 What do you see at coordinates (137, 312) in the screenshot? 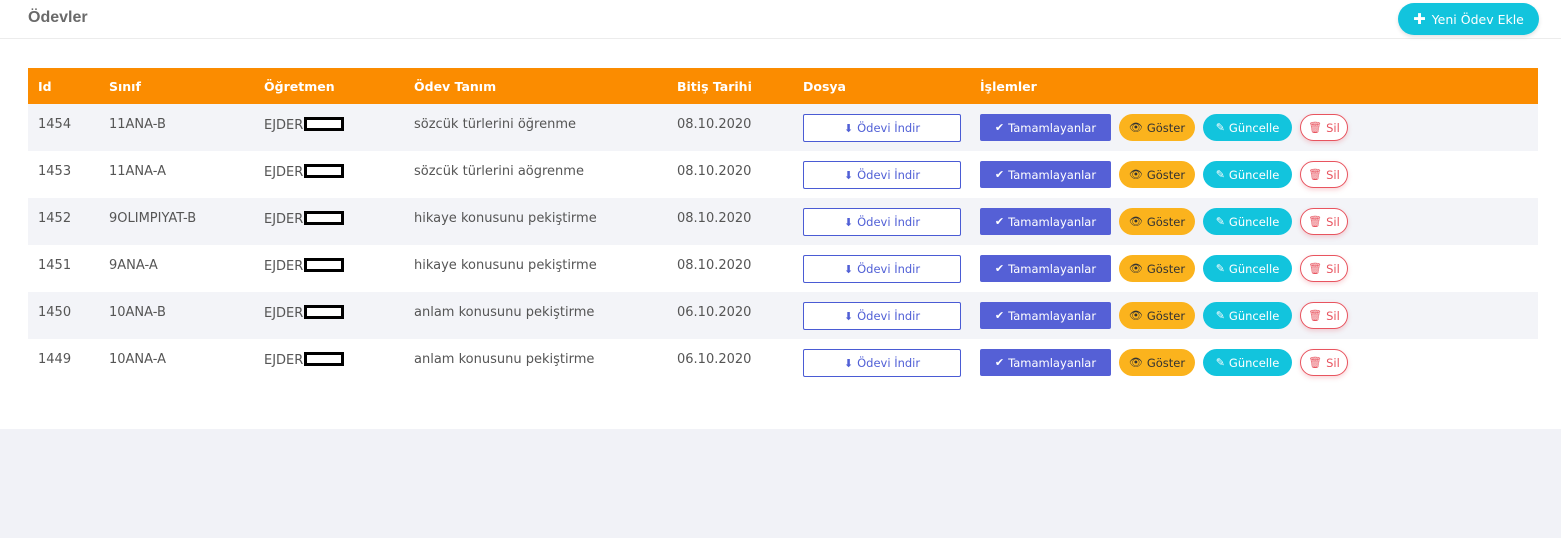
I see `cell-class: 10ANA-B` at bounding box center [137, 312].